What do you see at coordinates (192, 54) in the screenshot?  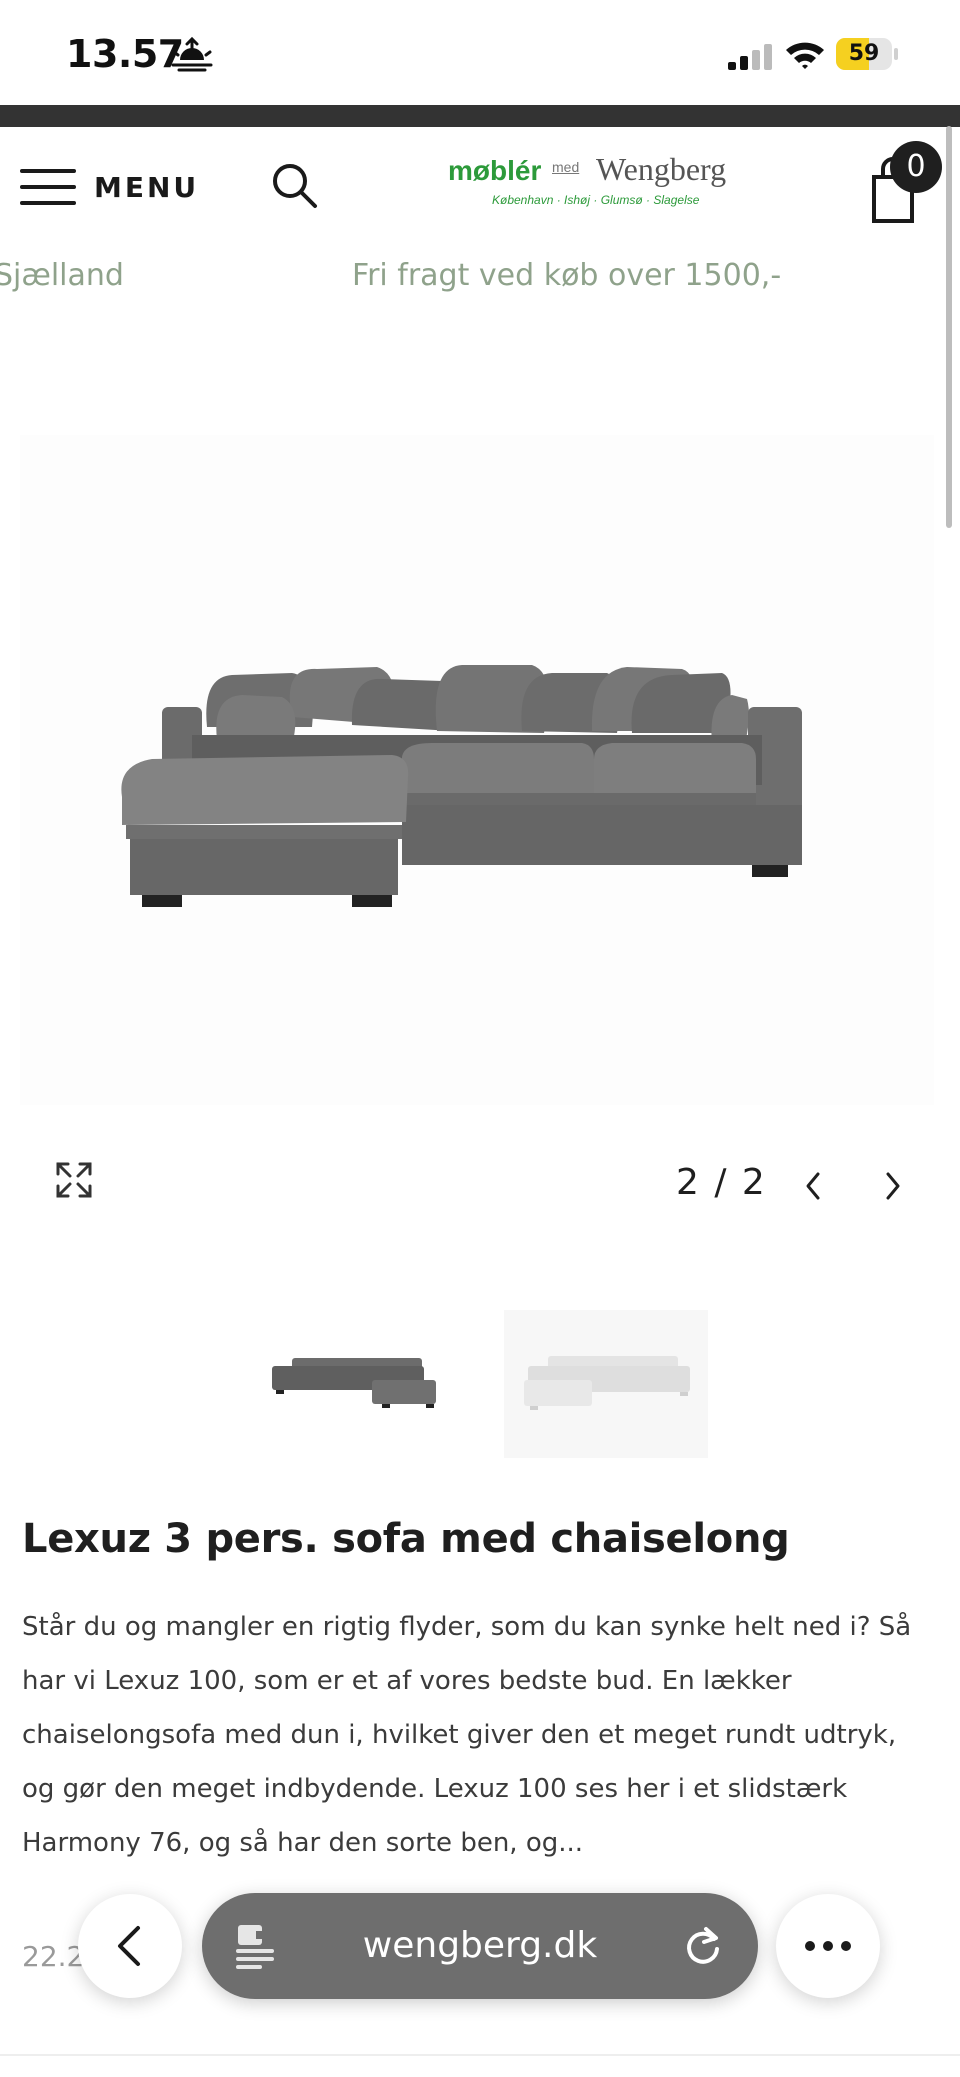 I see `sunset-icon` at bounding box center [192, 54].